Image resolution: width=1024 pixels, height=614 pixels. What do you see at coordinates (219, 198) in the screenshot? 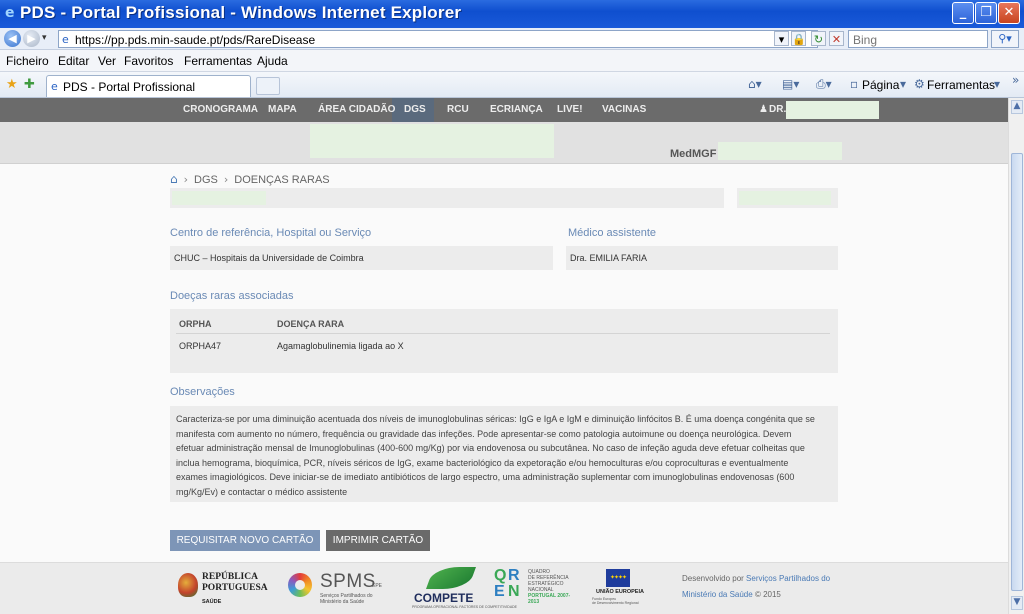
I see `patient-id-redacted` at bounding box center [219, 198].